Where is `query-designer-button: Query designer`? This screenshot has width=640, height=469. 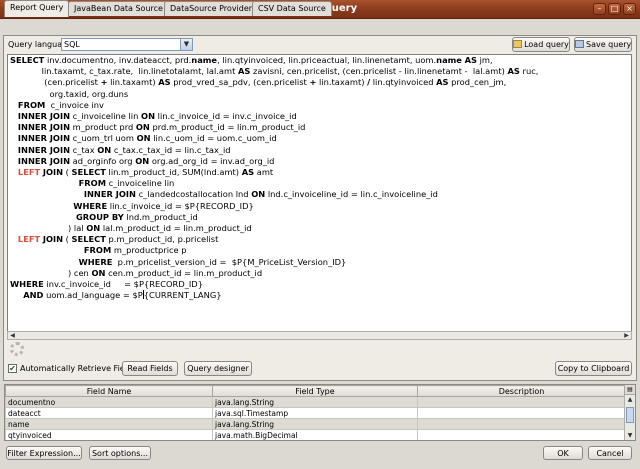
query-designer-button: Query designer is located at coordinates (218, 368).